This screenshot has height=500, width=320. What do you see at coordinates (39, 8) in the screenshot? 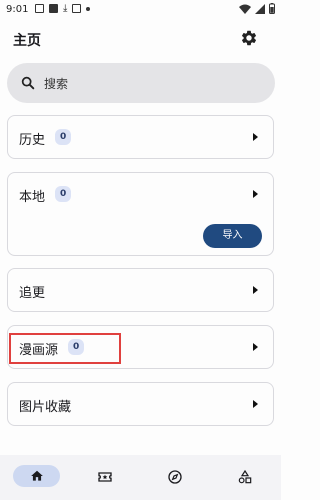
I see `image-notification-icon` at bounding box center [39, 8].